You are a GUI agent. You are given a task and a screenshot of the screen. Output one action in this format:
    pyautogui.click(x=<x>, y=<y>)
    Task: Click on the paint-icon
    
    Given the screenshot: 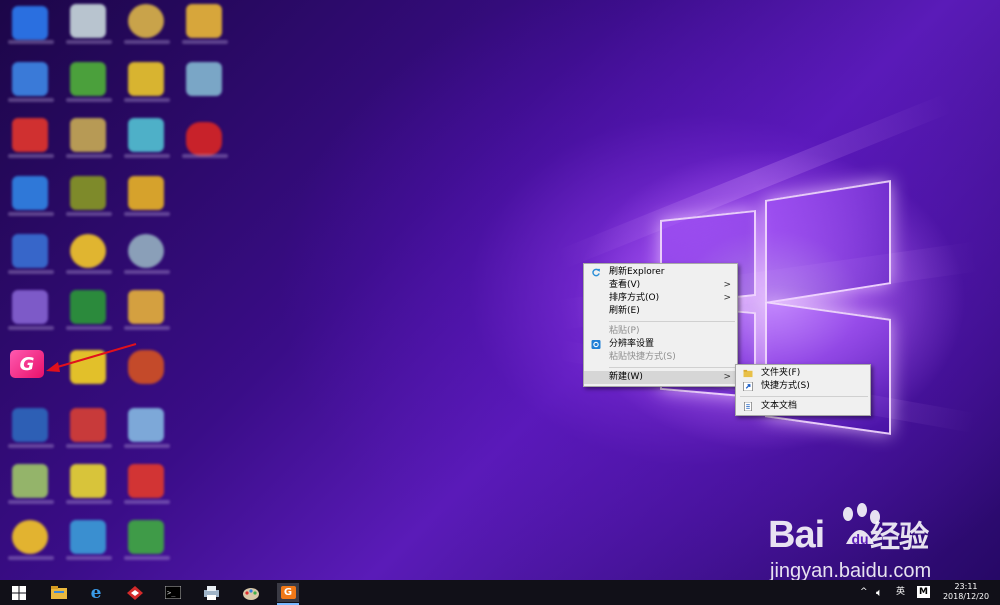 What is the action you would take?
    pyautogui.click(x=251, y=593)
    